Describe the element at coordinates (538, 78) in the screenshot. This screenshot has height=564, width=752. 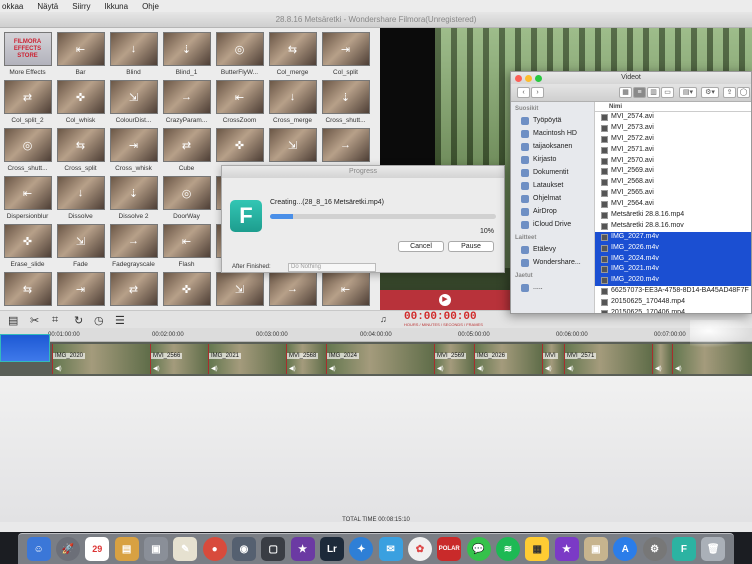
I see `zoom-icon` at that location.